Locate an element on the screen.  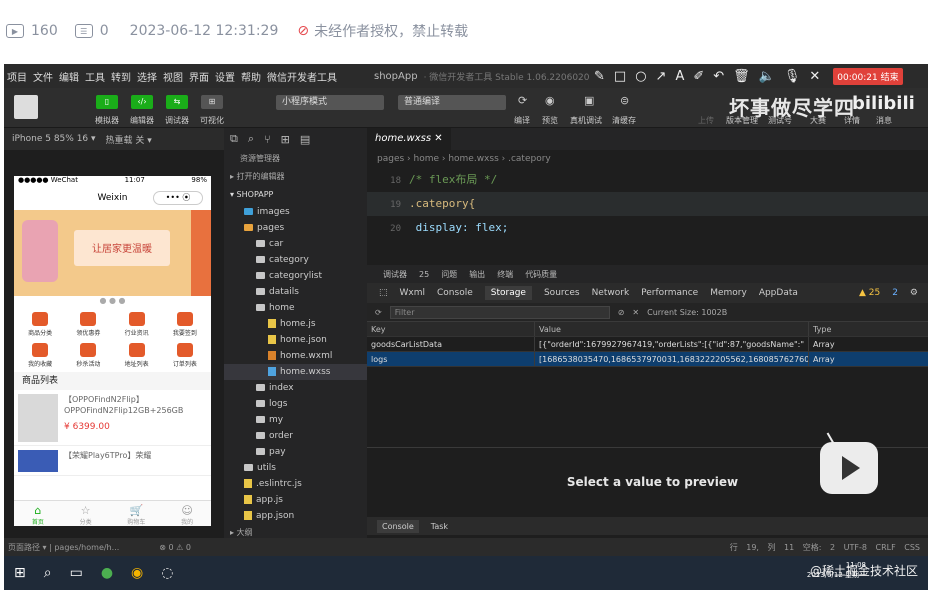
clear-icon: ⊘ is located at coordinates (621, 312).